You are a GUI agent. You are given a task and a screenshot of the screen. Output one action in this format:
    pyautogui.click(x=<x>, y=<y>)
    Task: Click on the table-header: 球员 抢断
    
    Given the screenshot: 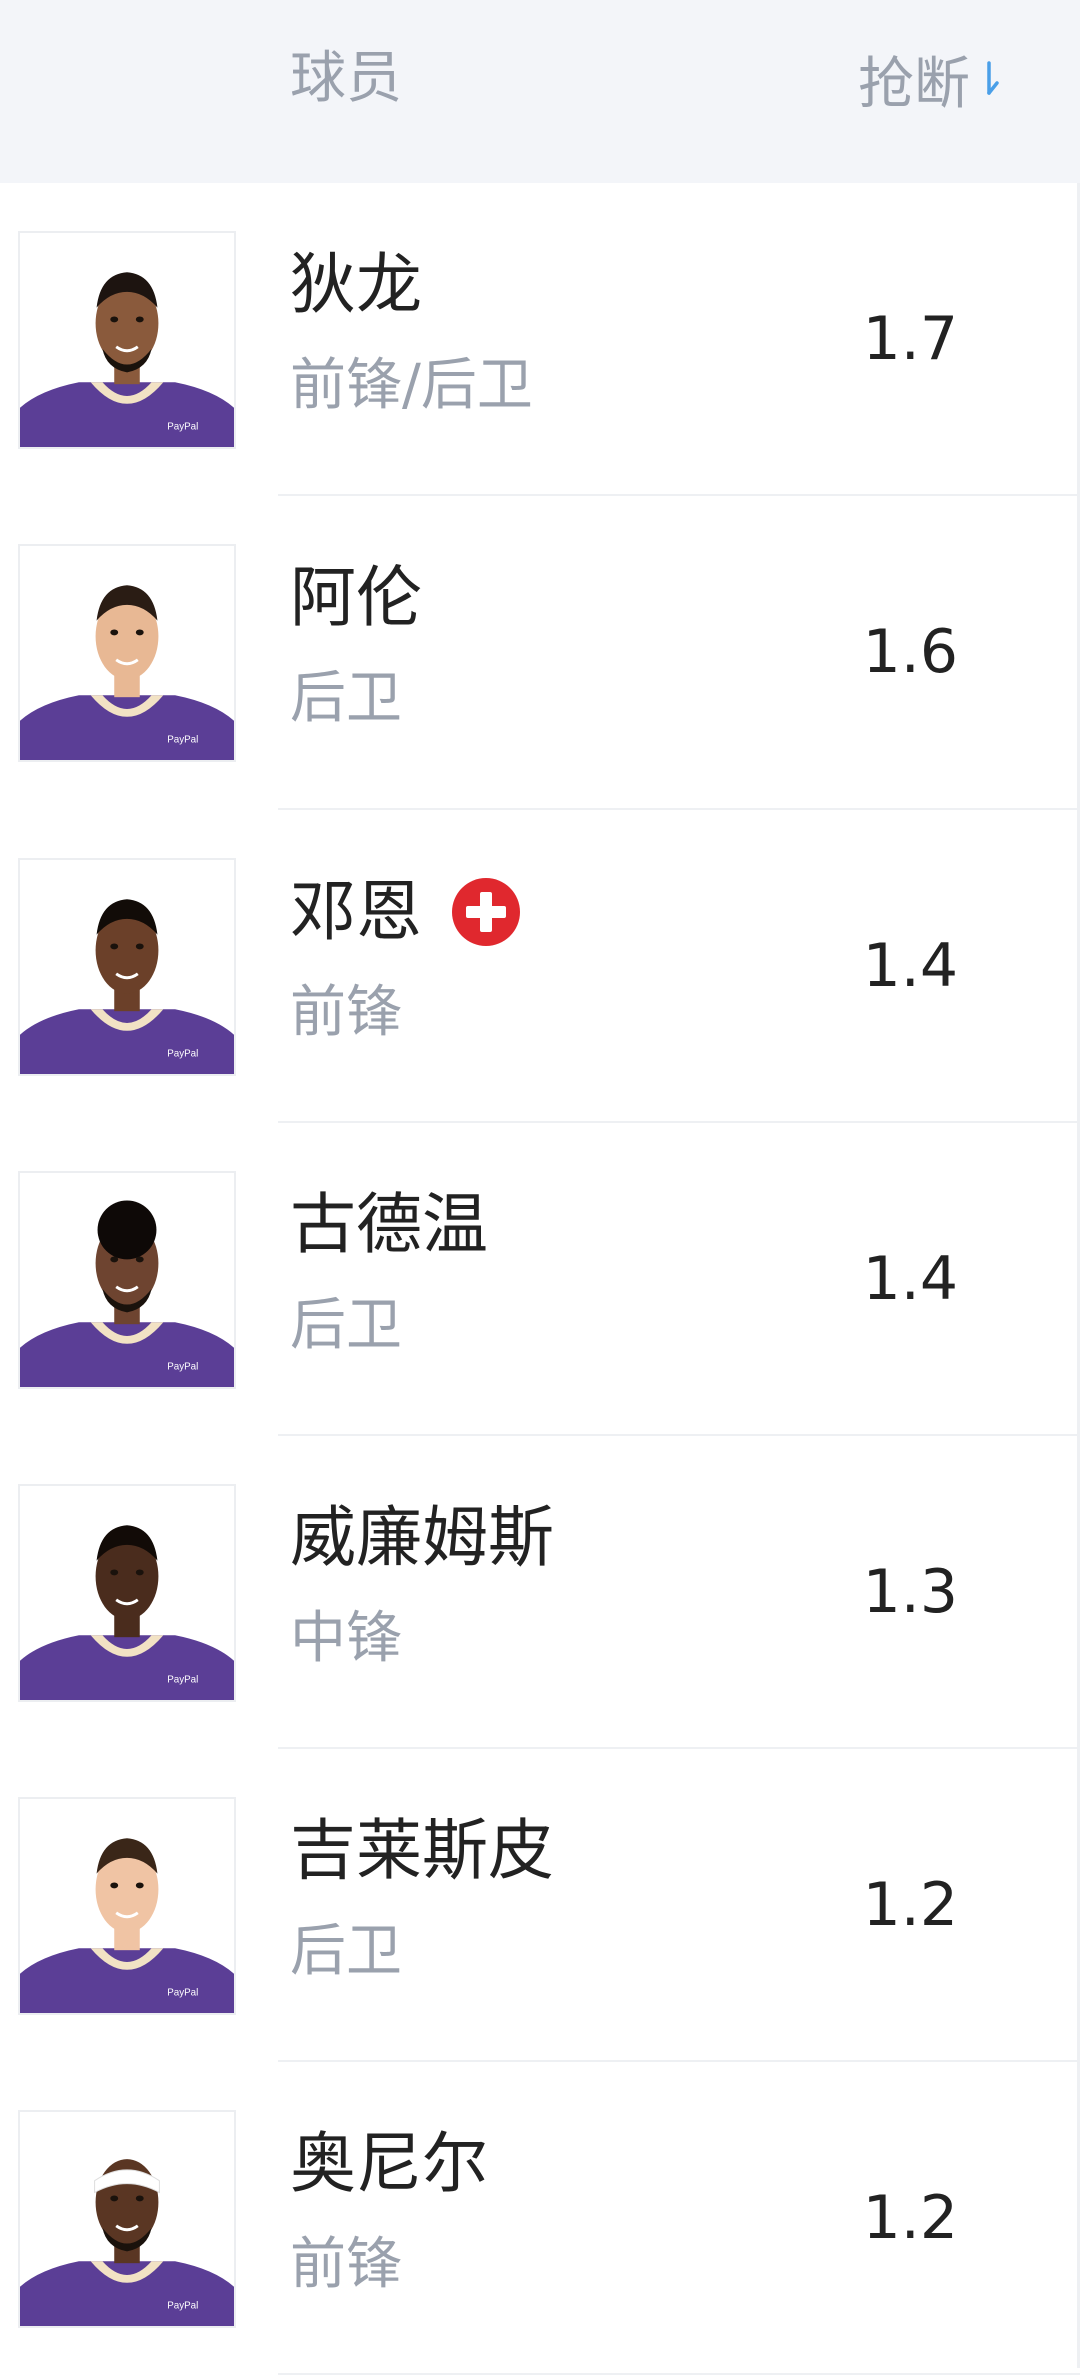 What is the action you would take?
    pyautogui.click(x=540, y=91)
    